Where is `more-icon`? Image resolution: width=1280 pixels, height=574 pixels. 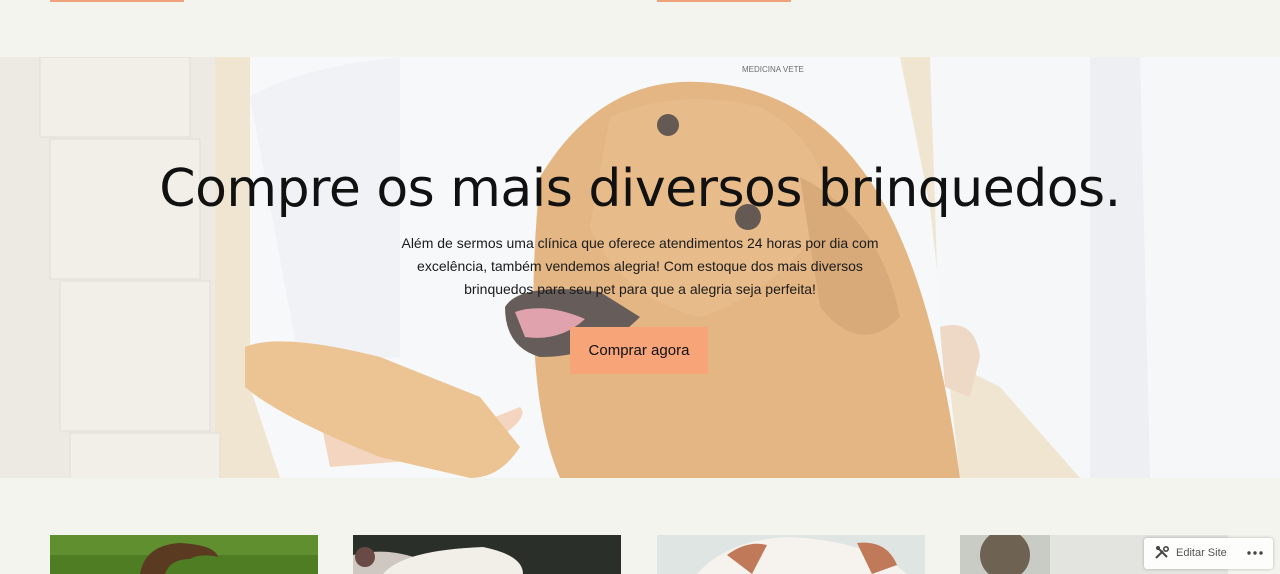 more-icon is located at coordinates (1255, 553).